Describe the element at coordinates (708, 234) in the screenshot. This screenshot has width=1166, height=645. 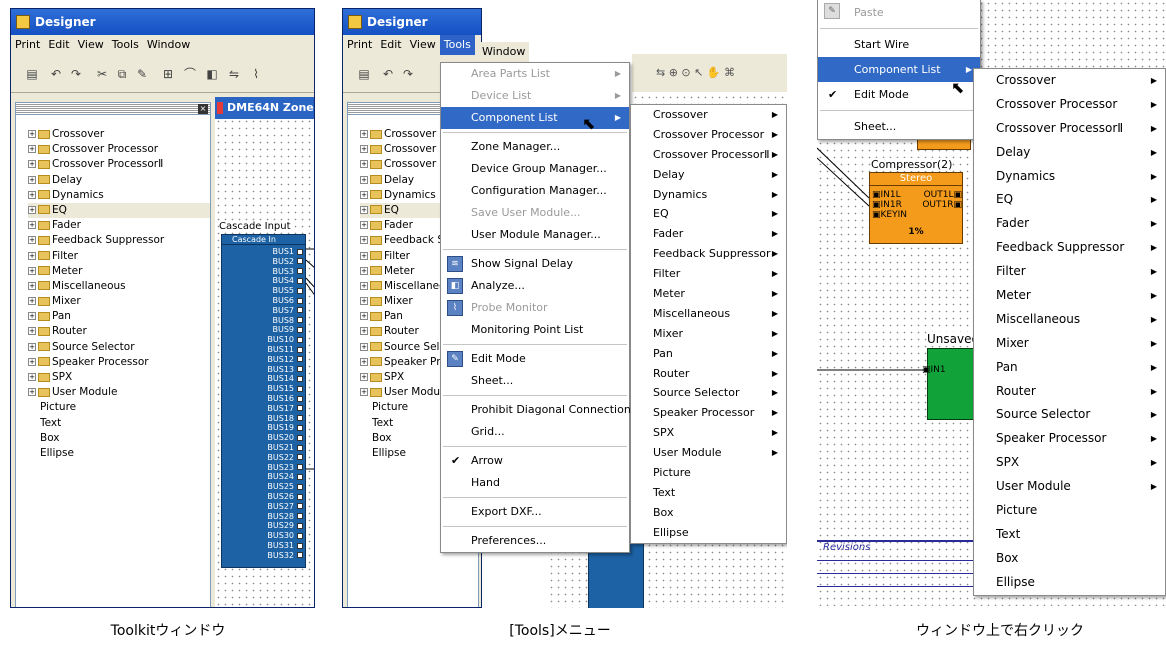
I see `submenu-item-fader: Fader ▶` at that location.